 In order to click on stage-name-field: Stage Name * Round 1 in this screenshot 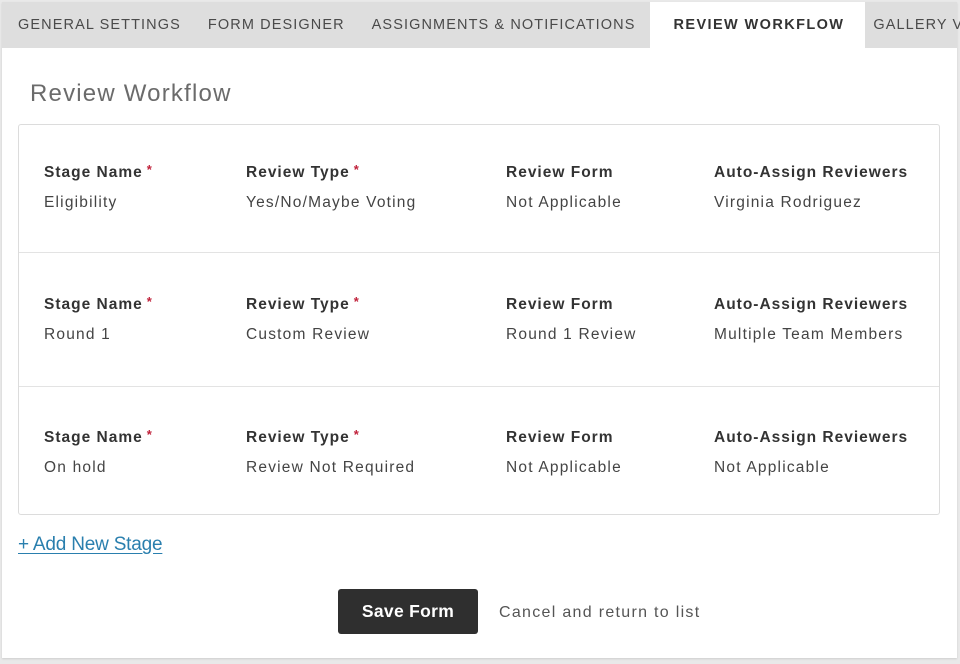, I will do `click(98, 319)`.